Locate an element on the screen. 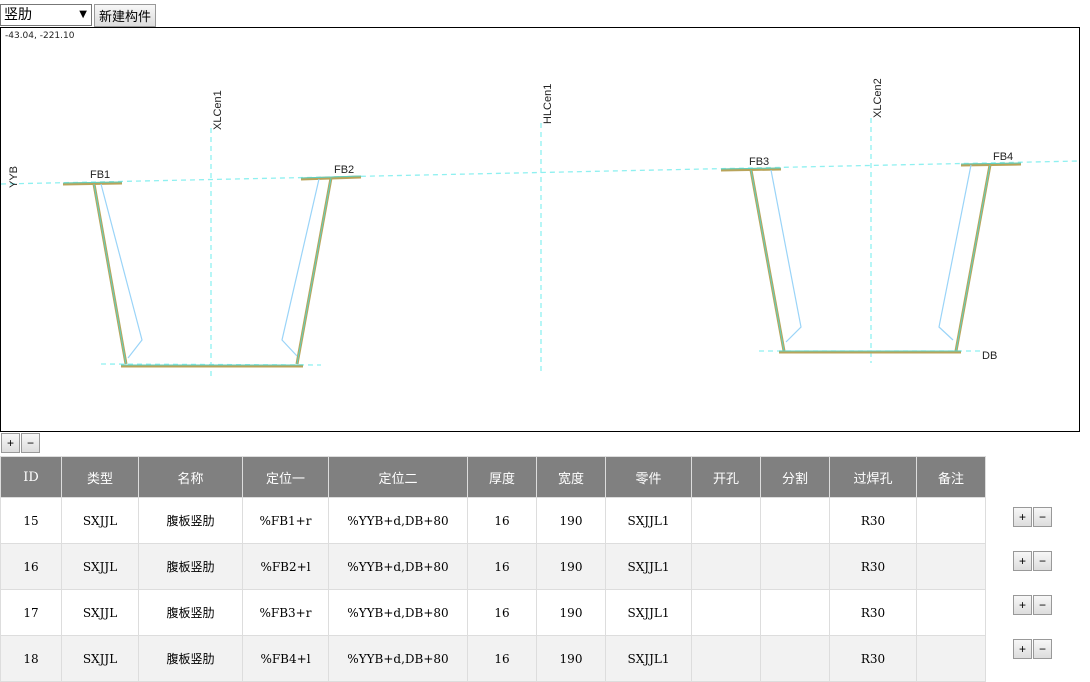 This screenshot has height=682, width=1090. yyb-label: YYB is located at coordinates (14, 177).